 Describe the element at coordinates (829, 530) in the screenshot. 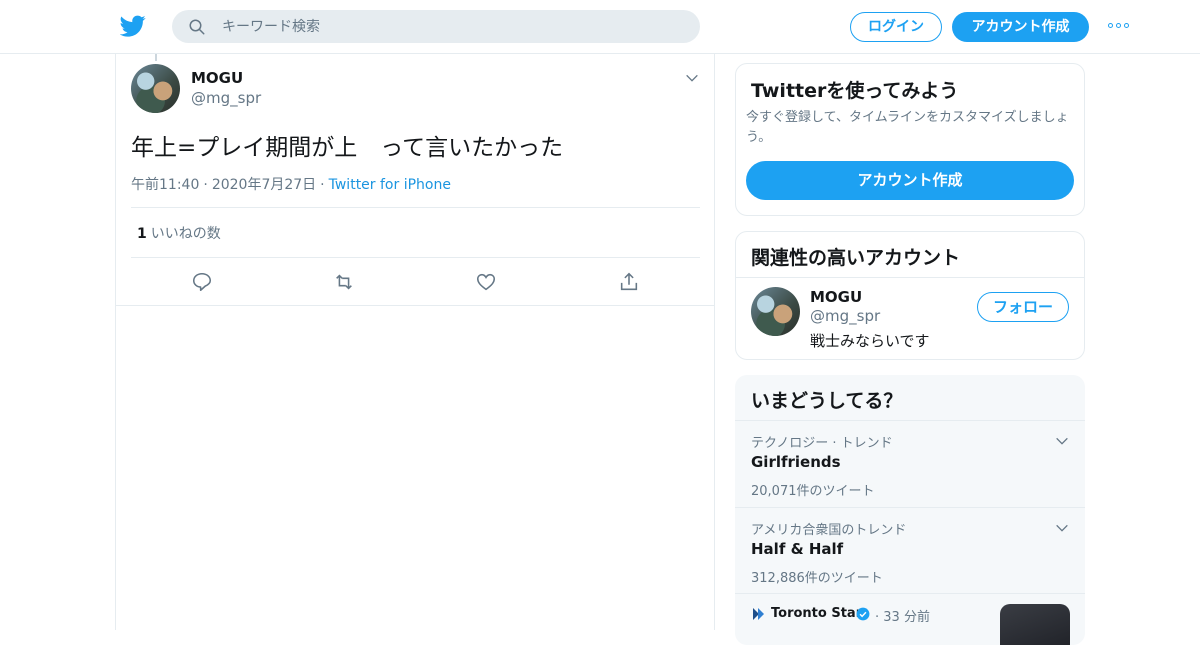

I see `trend-context: アメリカ合衆国のトレンド` at that location.